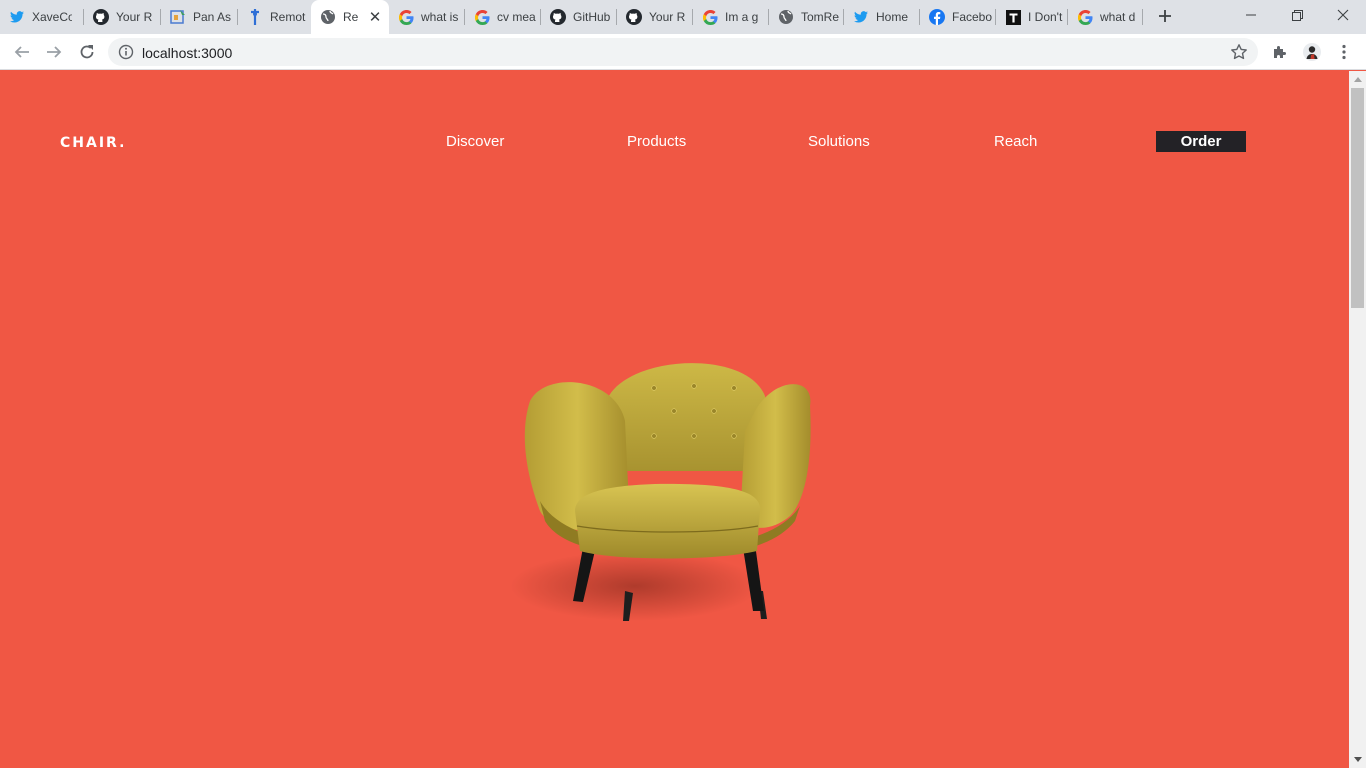  Describe the element at coordinates (516, 17) in the screenshot. I see `tab-title: cv mea` at that location.